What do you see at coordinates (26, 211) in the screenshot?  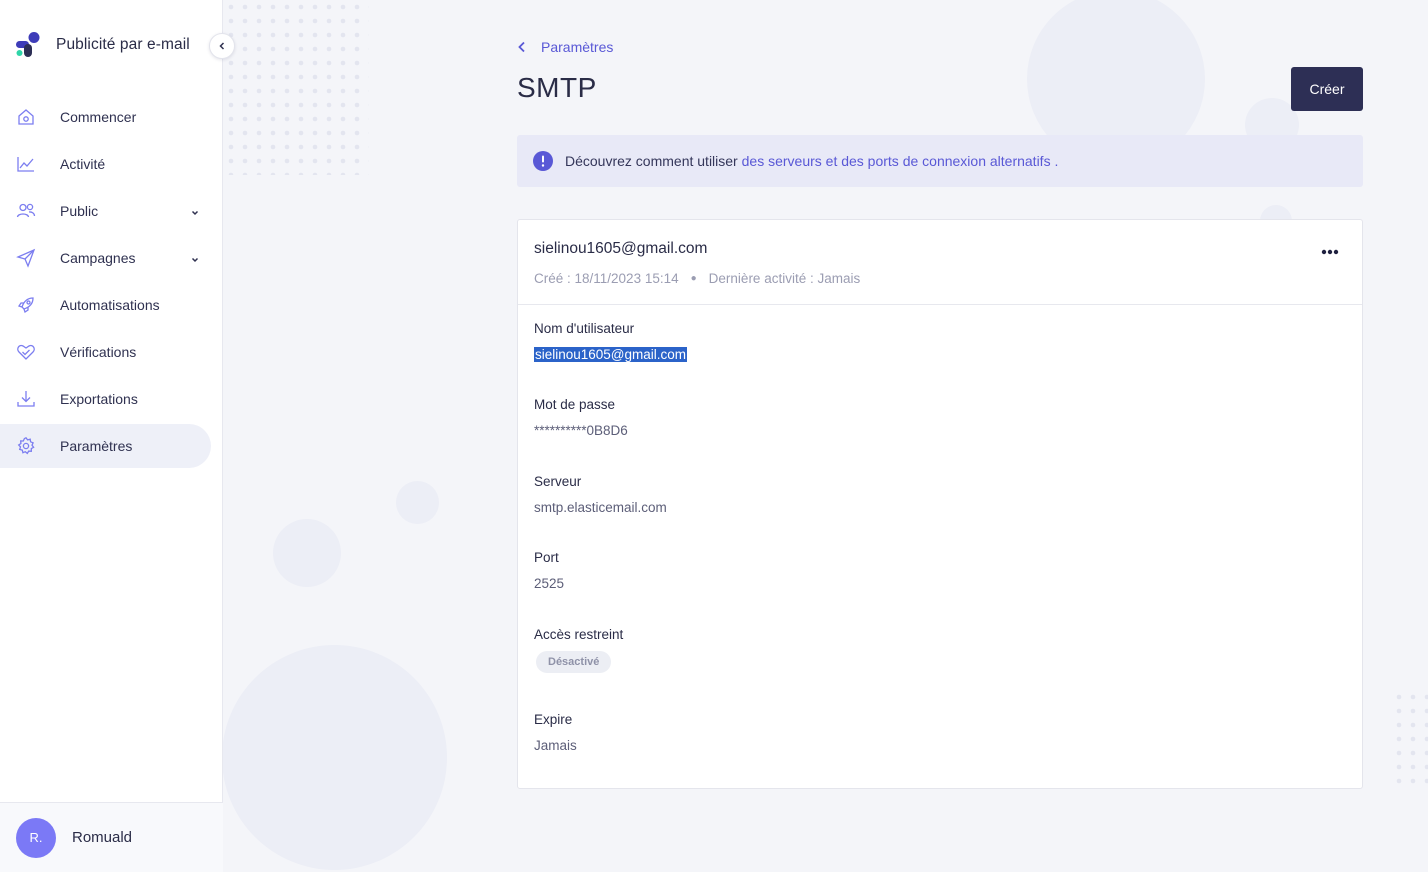 I see `users-icon` at bounding box center [26, 211].